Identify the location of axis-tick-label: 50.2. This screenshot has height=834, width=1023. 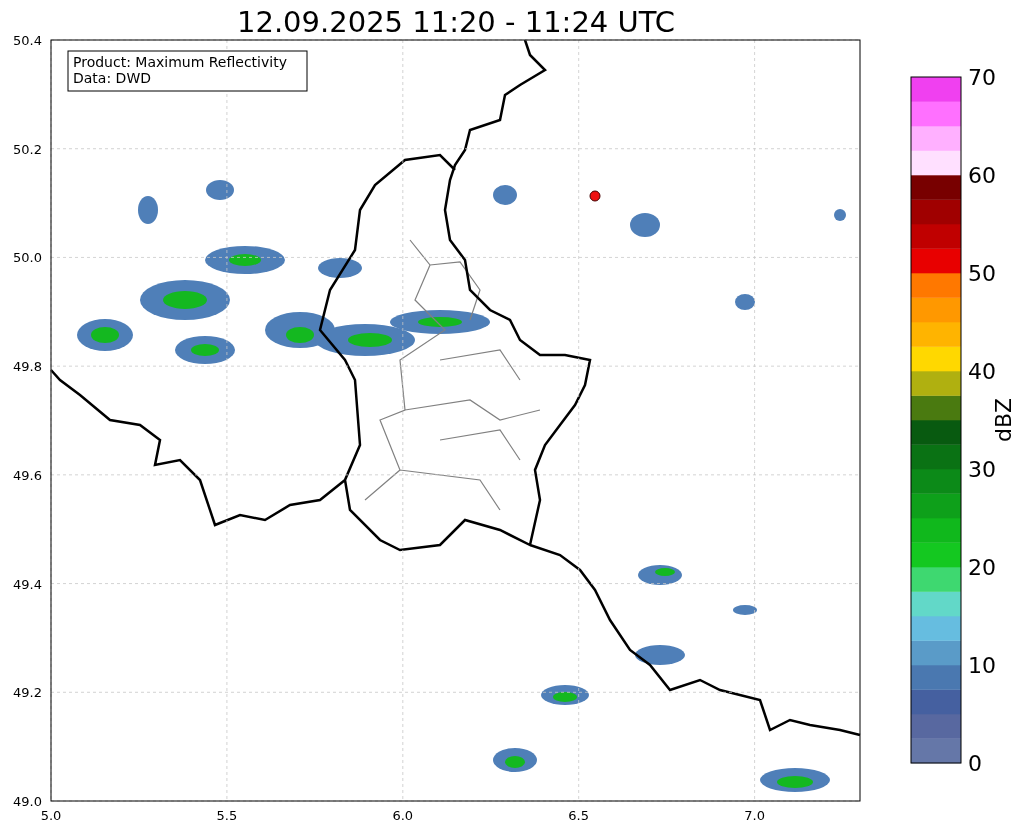
(27, 149).